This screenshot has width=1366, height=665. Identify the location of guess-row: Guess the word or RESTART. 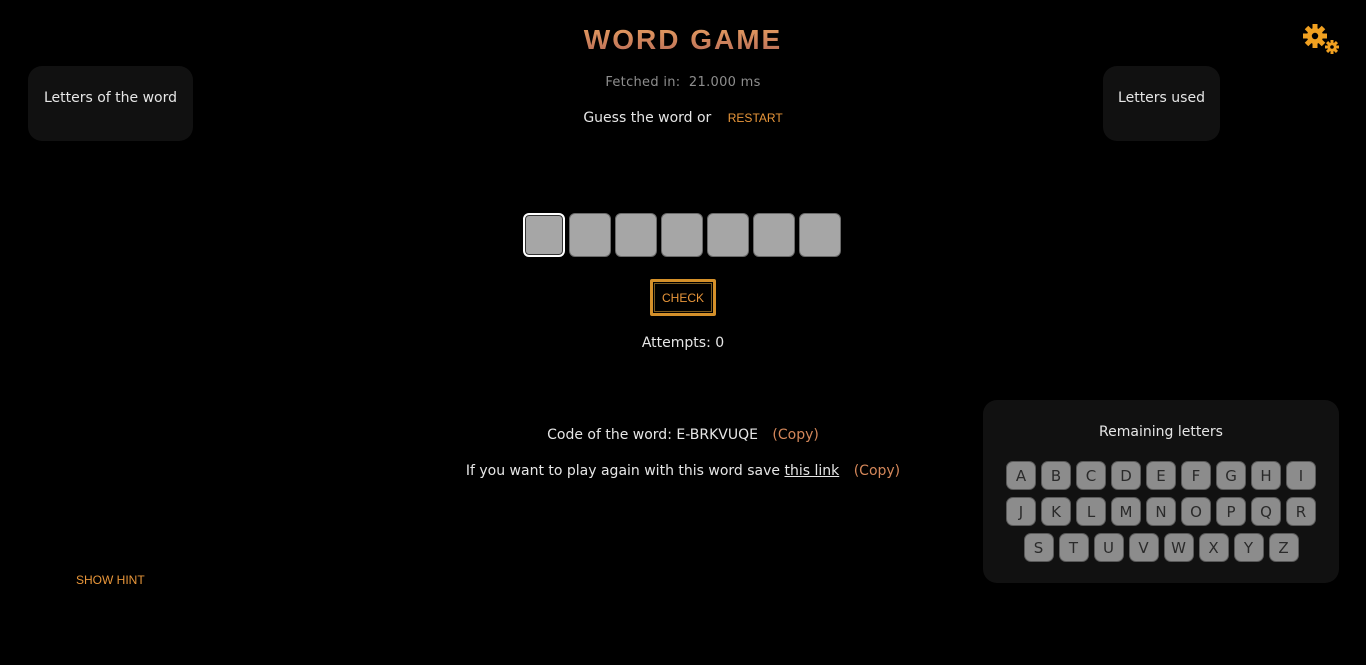
(683, 118).